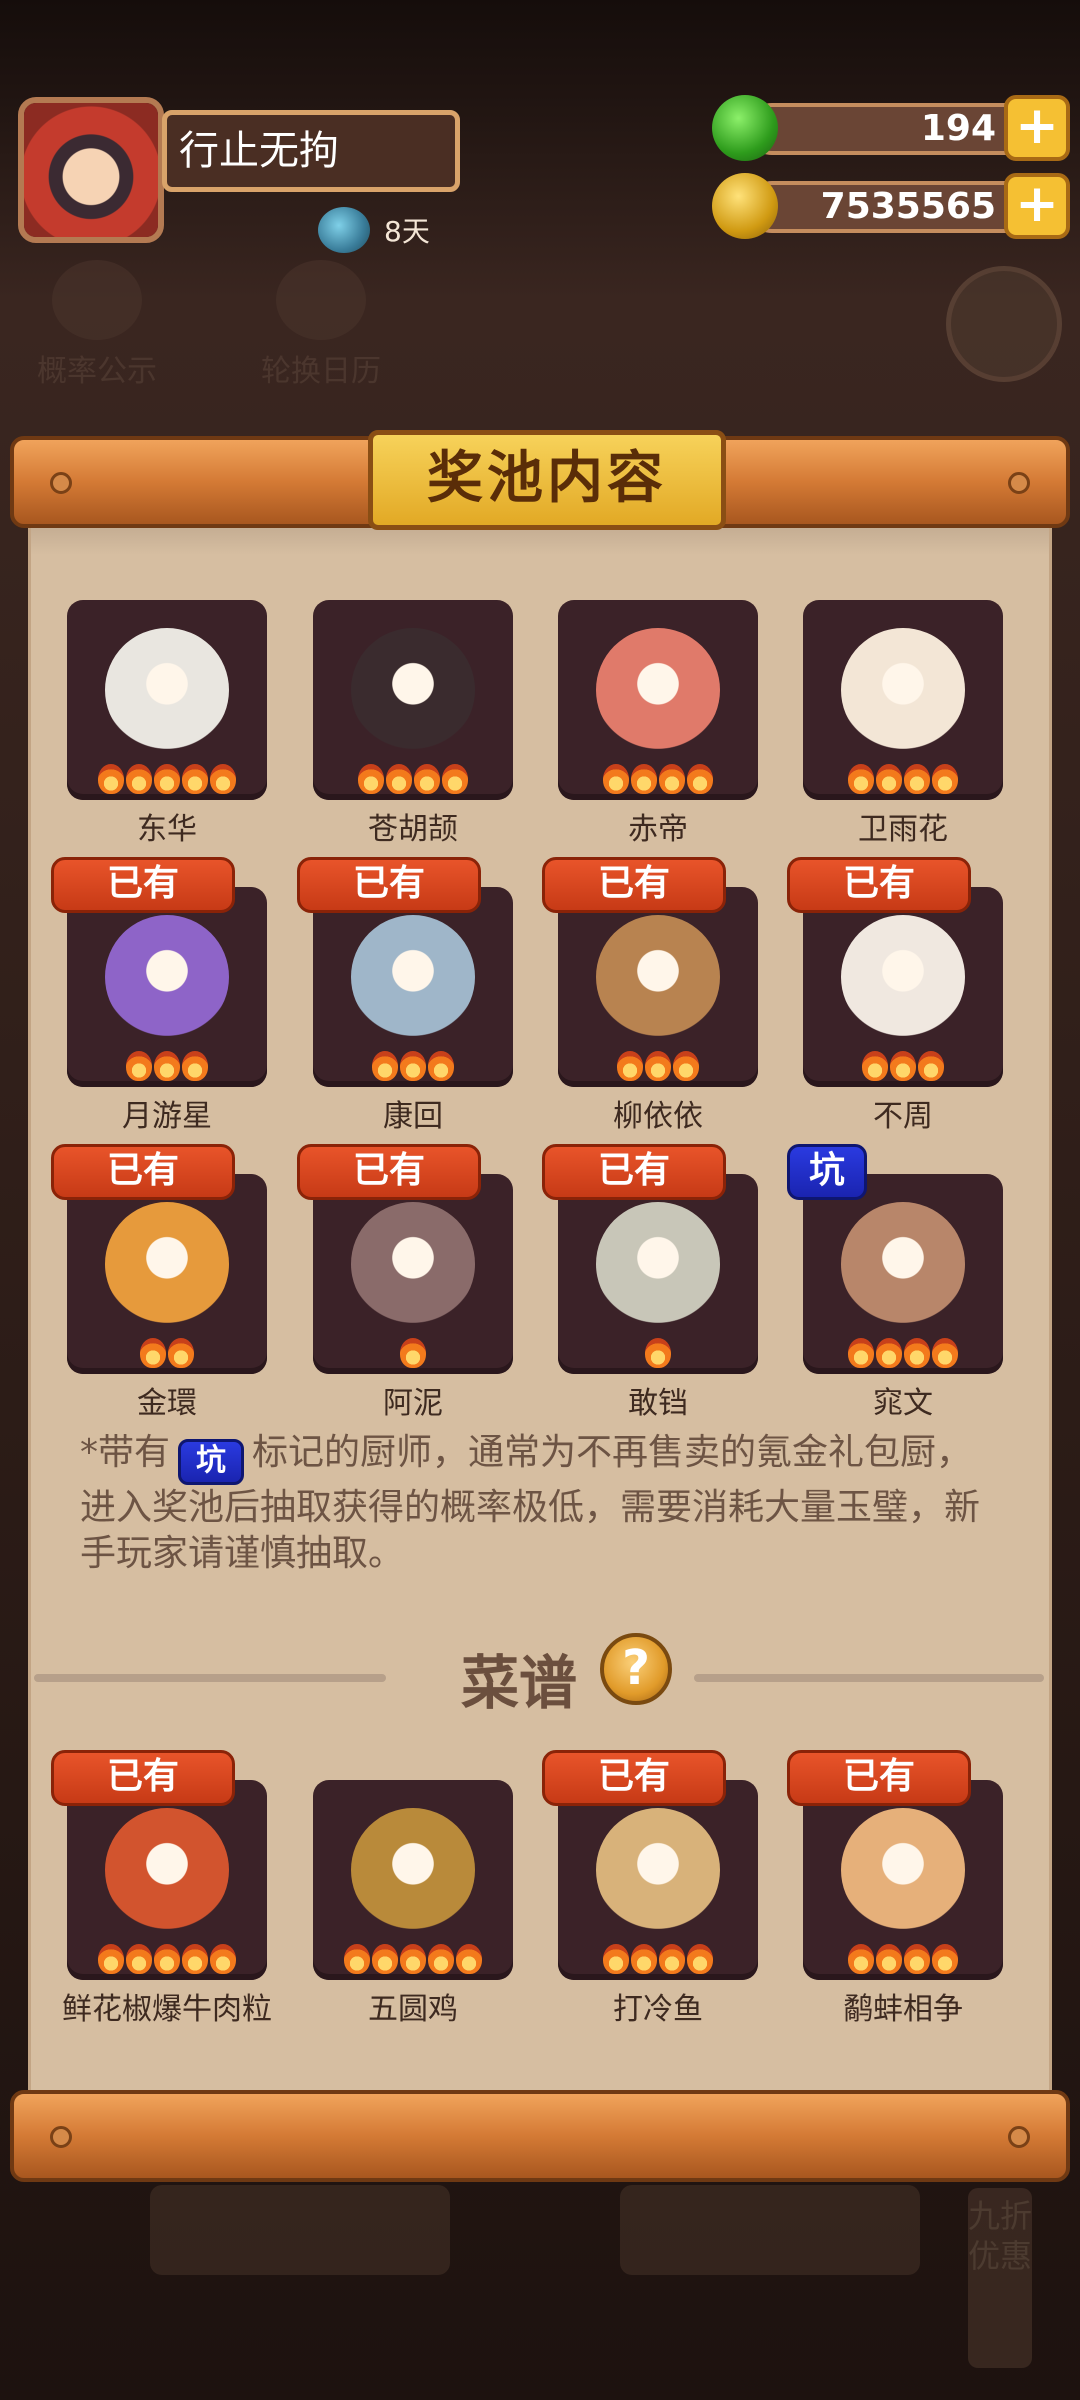  Describe the element at coordinates (745, 206) in the screenshot. I see `gold-coin-icon` at that location.